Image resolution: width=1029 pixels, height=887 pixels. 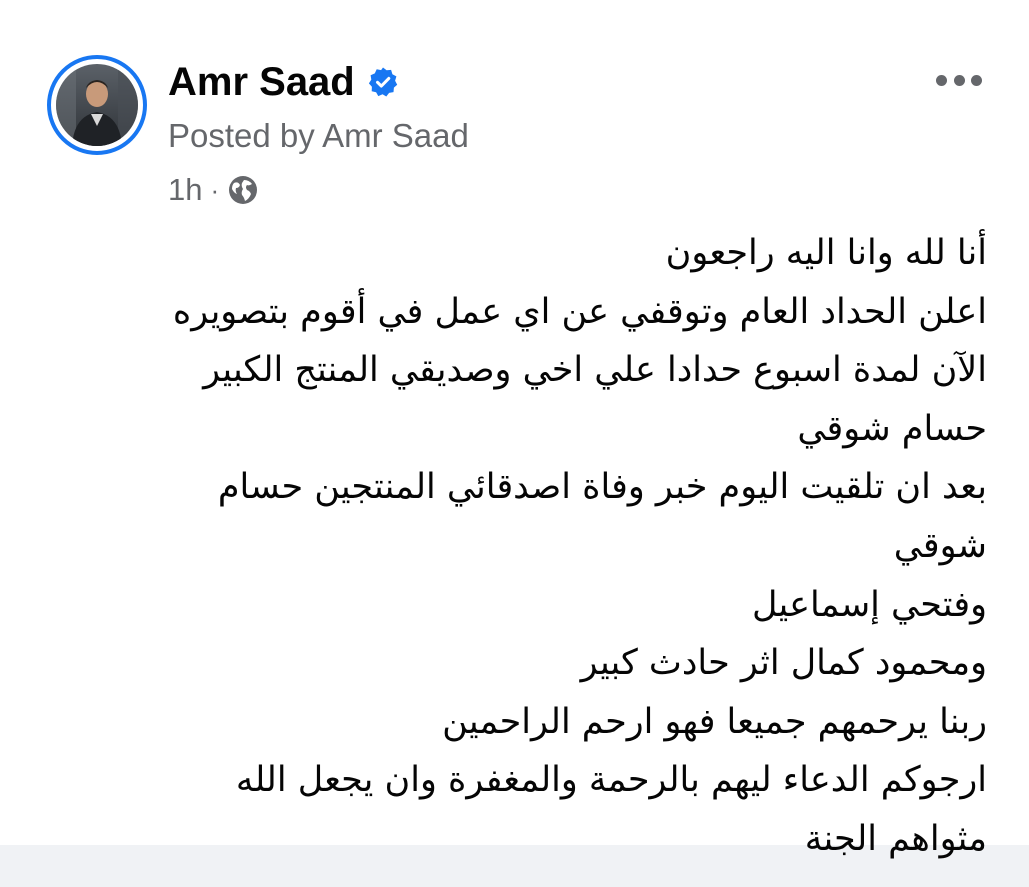 I want to click on post-body-line: مثواهم الجنة, so click(x=895, y=838).